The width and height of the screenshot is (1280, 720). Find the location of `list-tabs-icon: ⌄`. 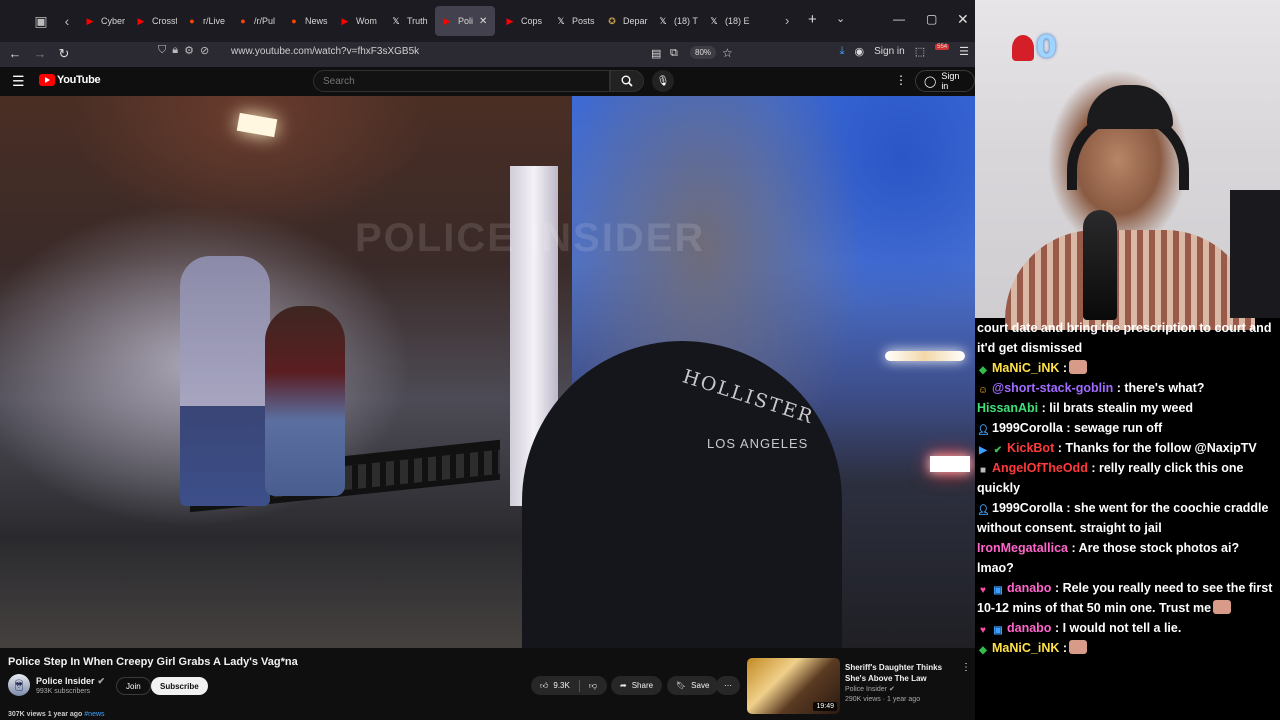

list-tabs-icon: ⌄ is located at coordinates (840, 18).